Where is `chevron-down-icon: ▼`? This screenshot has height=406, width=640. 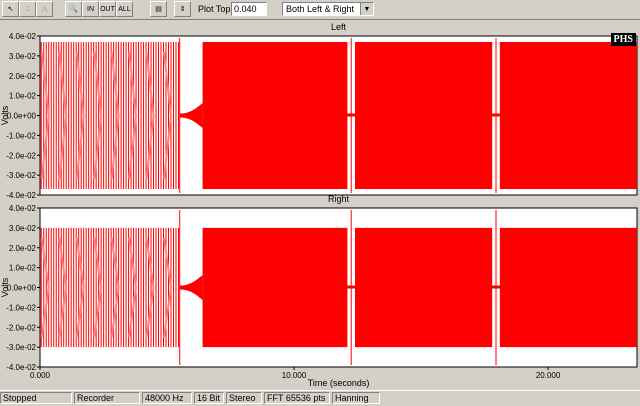
chevron-down-icon: ▼ is located at coordinates (366, 9).